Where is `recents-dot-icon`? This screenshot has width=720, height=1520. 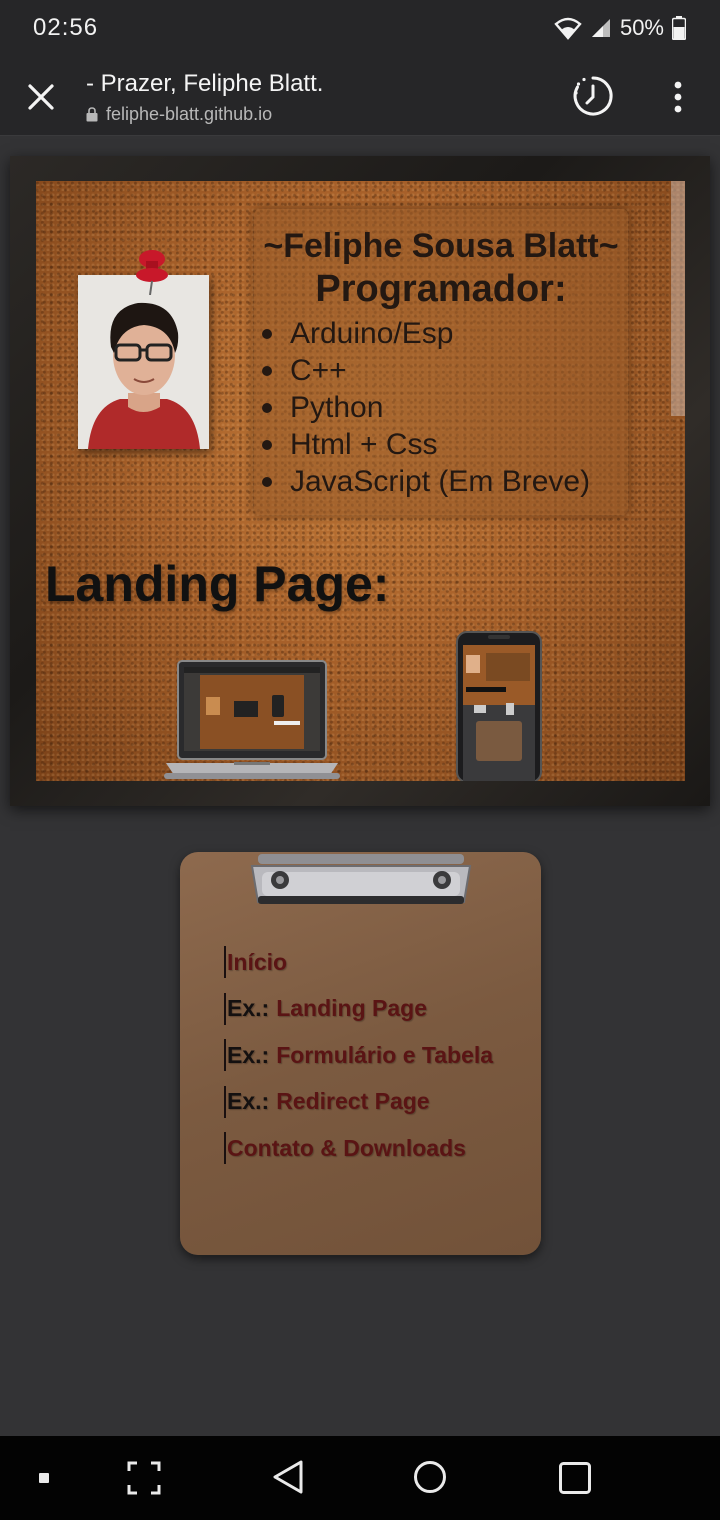
recents-dot-icon is located at coordinates (44, 1478).